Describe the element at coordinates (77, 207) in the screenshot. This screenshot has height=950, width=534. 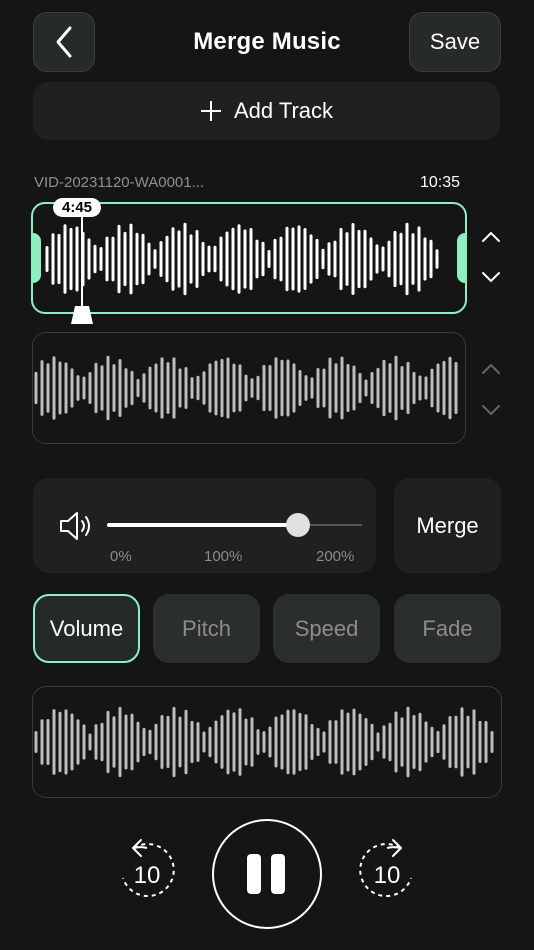
I see `playhead-time: 4:45` at that location.